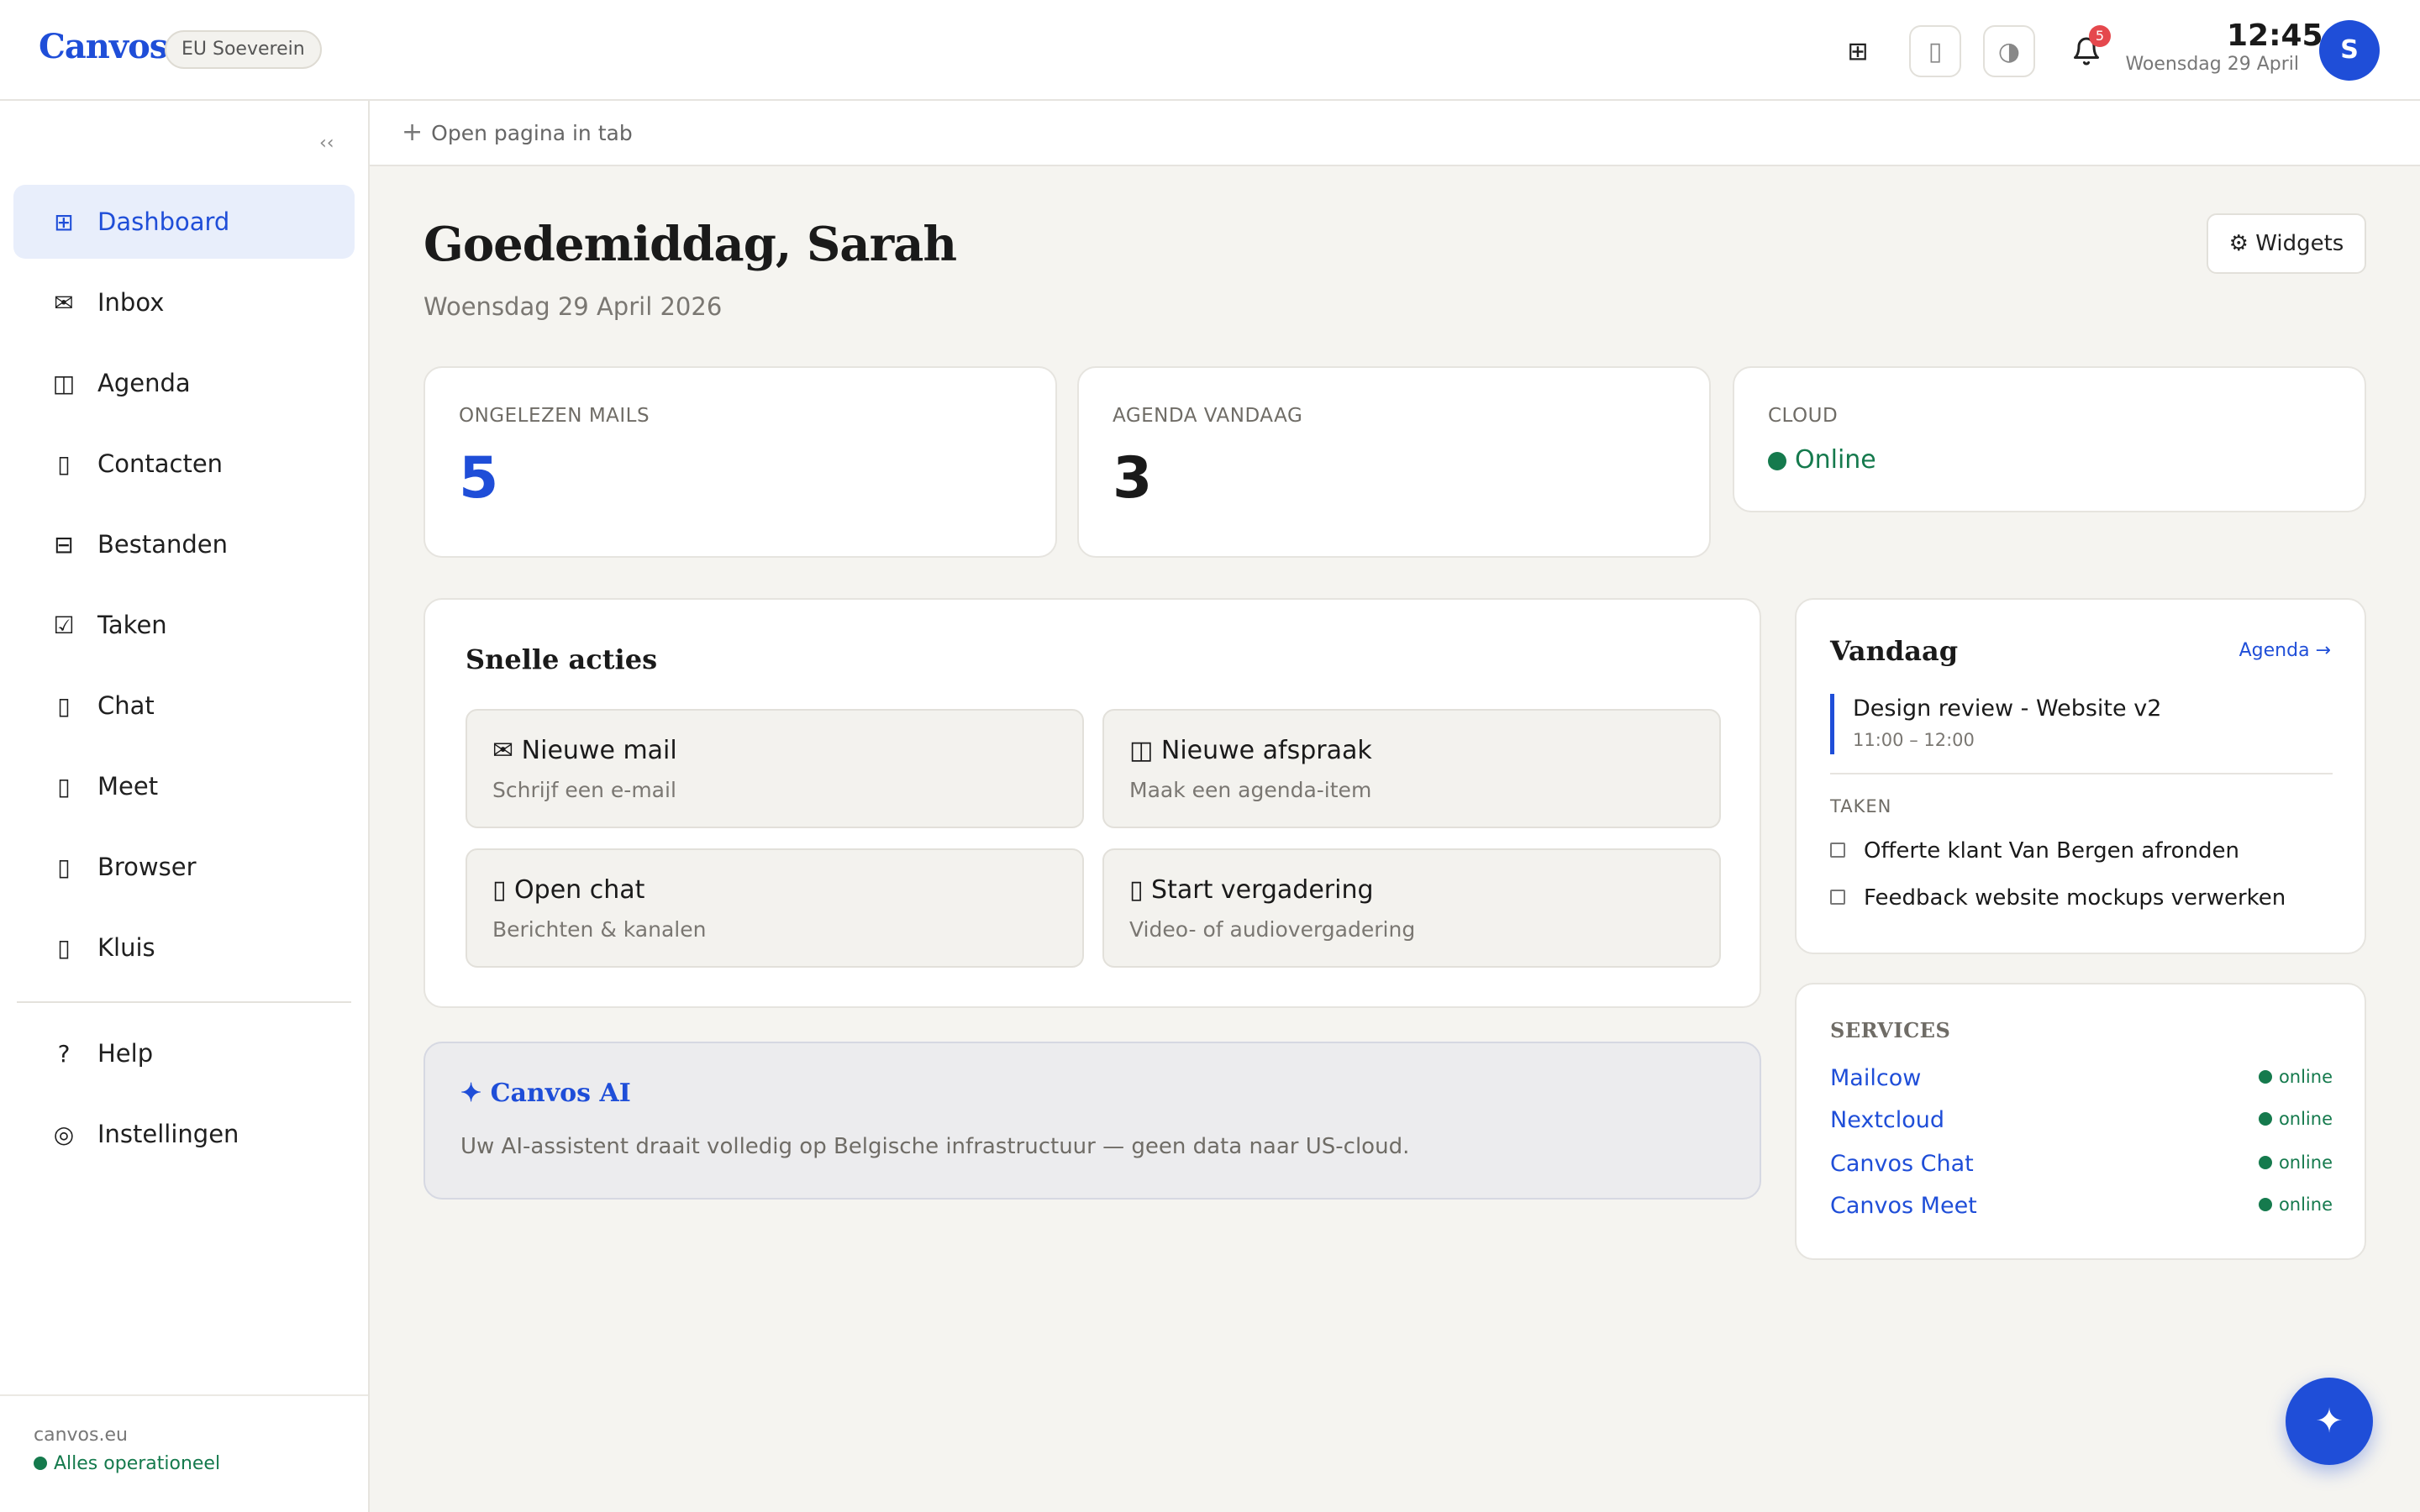 The width and height of the screenshot is (2420, 1512). What do you see at coordinates (64, 947) in the screenshot?
I see `vault-icon: ▯` at bounding box center [64, 947].